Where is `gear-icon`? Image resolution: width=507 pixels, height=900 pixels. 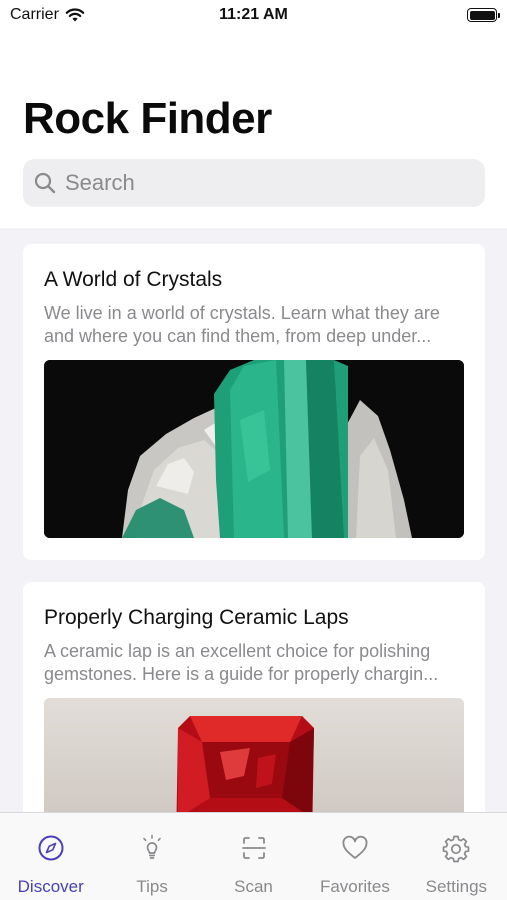 gear-icon is located at coordinates (456, 849).